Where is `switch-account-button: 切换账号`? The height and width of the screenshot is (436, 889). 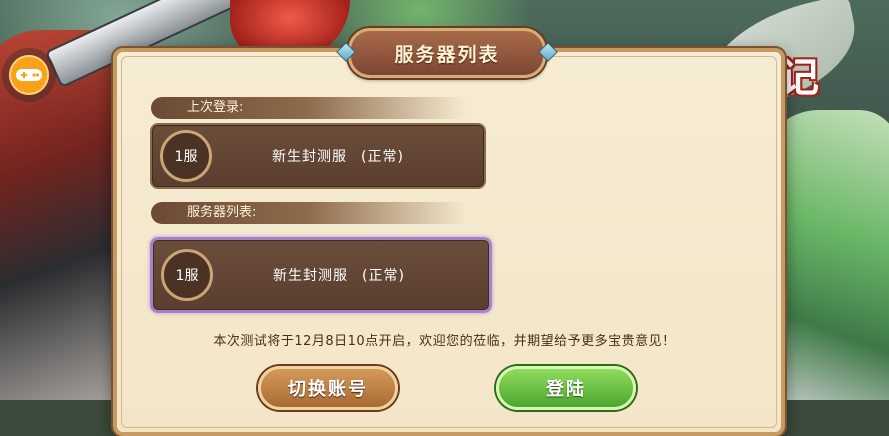 switch-account-button: 切换账号 is located at coordinates (328, 388).